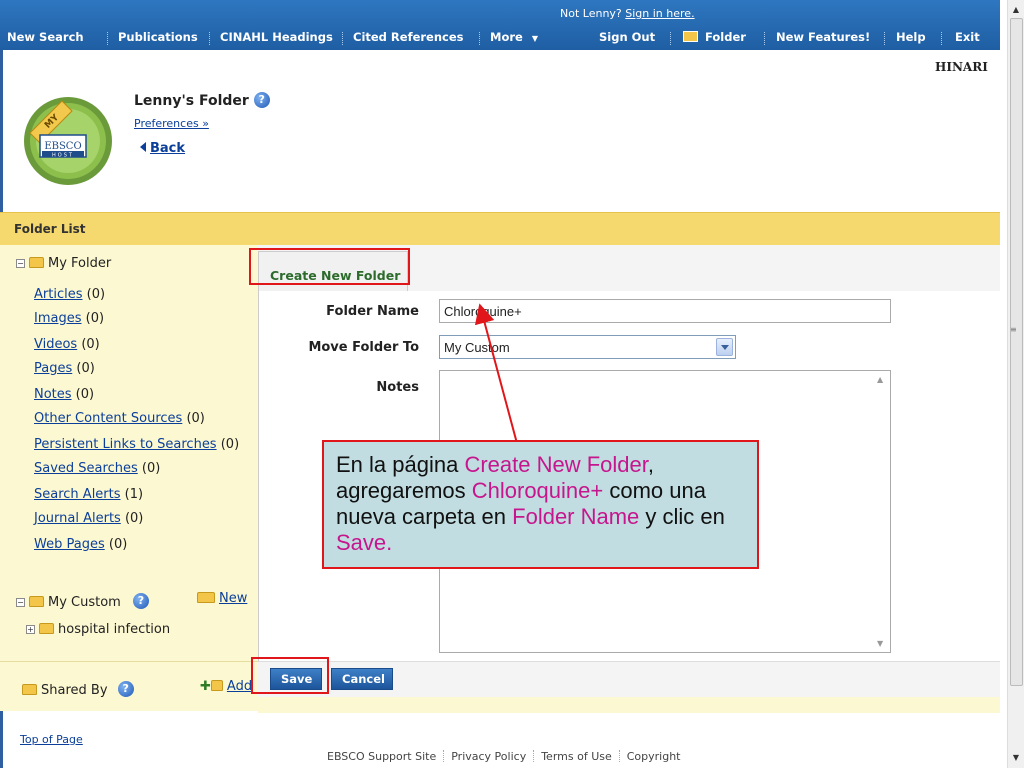 Image resolution: width=1024 pixels, height=768 pixels. What do you see at coordinates (58, 318) in the screenshot?
I see `sidebar-item-images: Images` at bounding box center [58, 318].